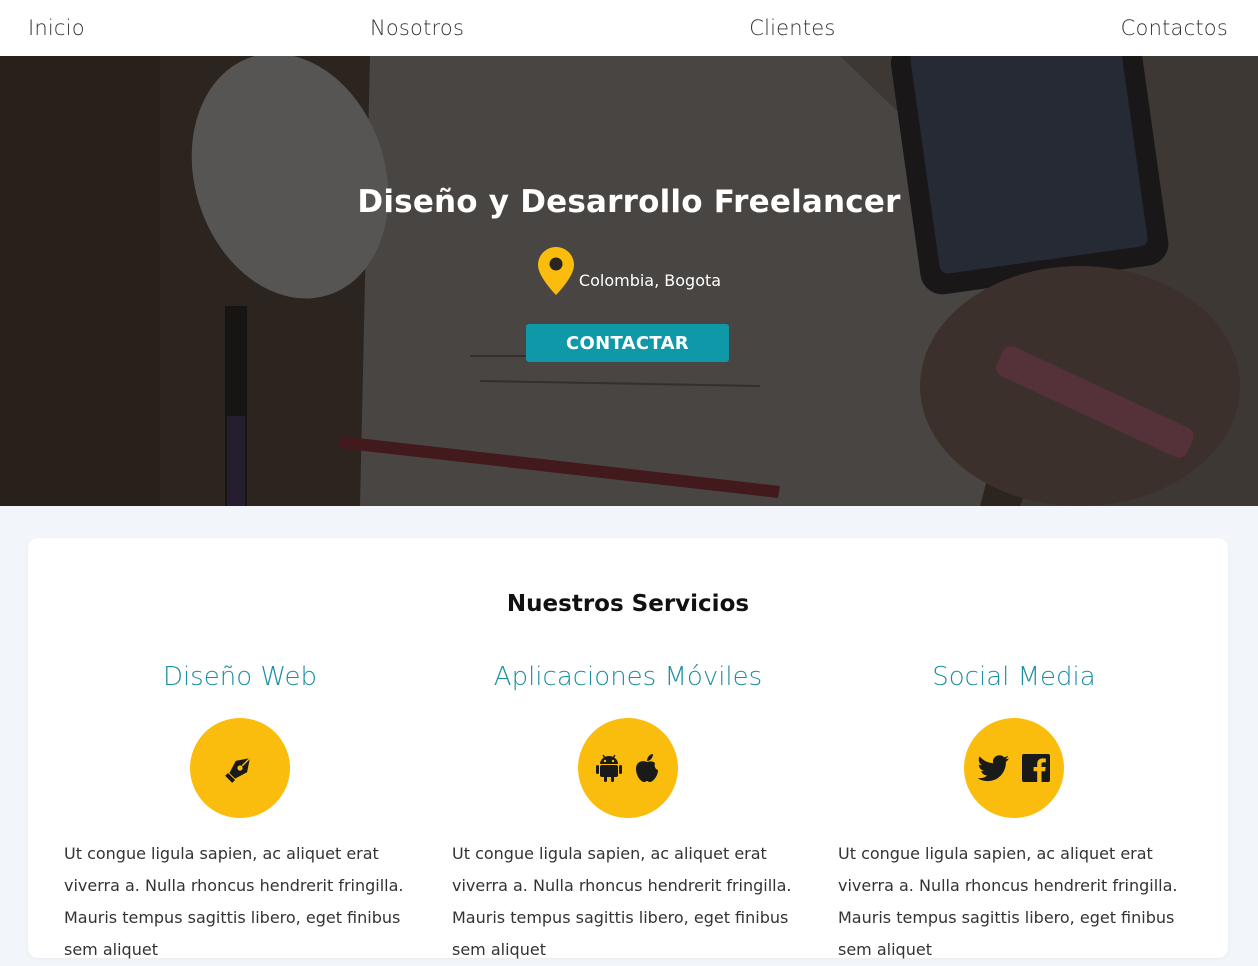 The height and width of the screenshot is (966, 1258). Describe the element at coordinates (994, 768) in the screenshot. I see `twitter-icon` at that location.